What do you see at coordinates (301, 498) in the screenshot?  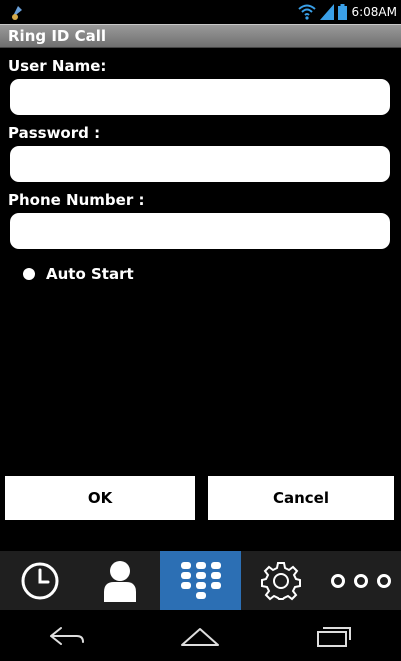 I see `cancel-button: Cancel` at bounding box center [301, 498].